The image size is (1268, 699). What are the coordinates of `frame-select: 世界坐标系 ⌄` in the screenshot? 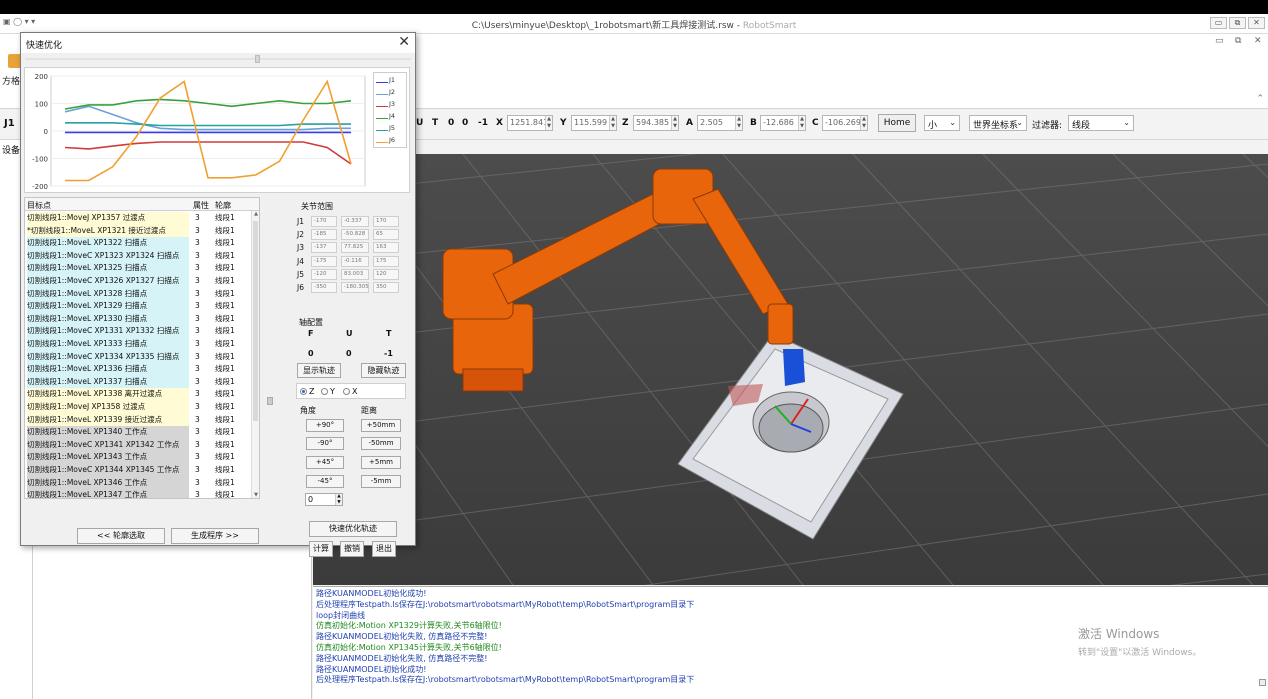 It's located at (998, 123).